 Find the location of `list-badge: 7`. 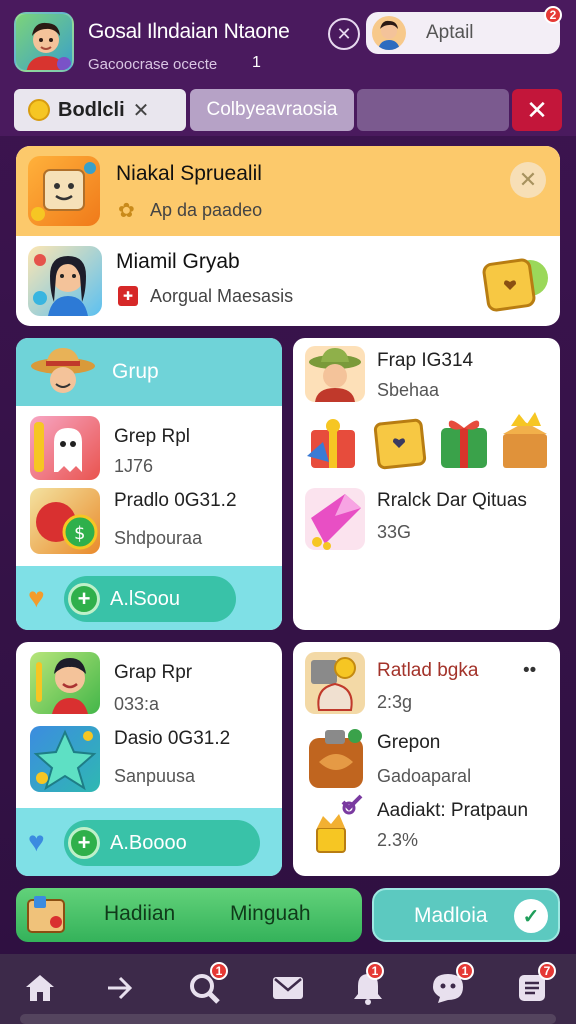

list-badge: 7 is located at coordinates (547, 971).